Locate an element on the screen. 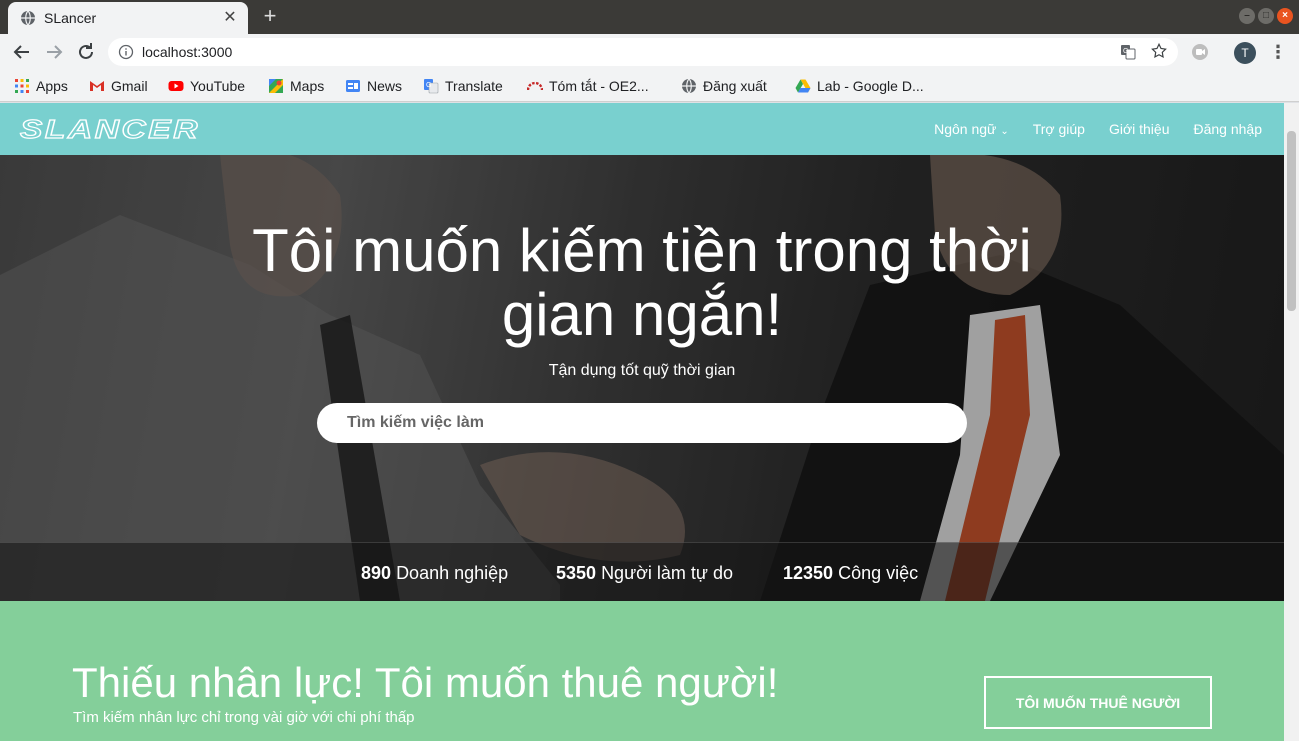 Image resolution: width=1299 pixels, height=741 pixels. browser-tab: SLancer ✕ is located at coordinates (128, 18).